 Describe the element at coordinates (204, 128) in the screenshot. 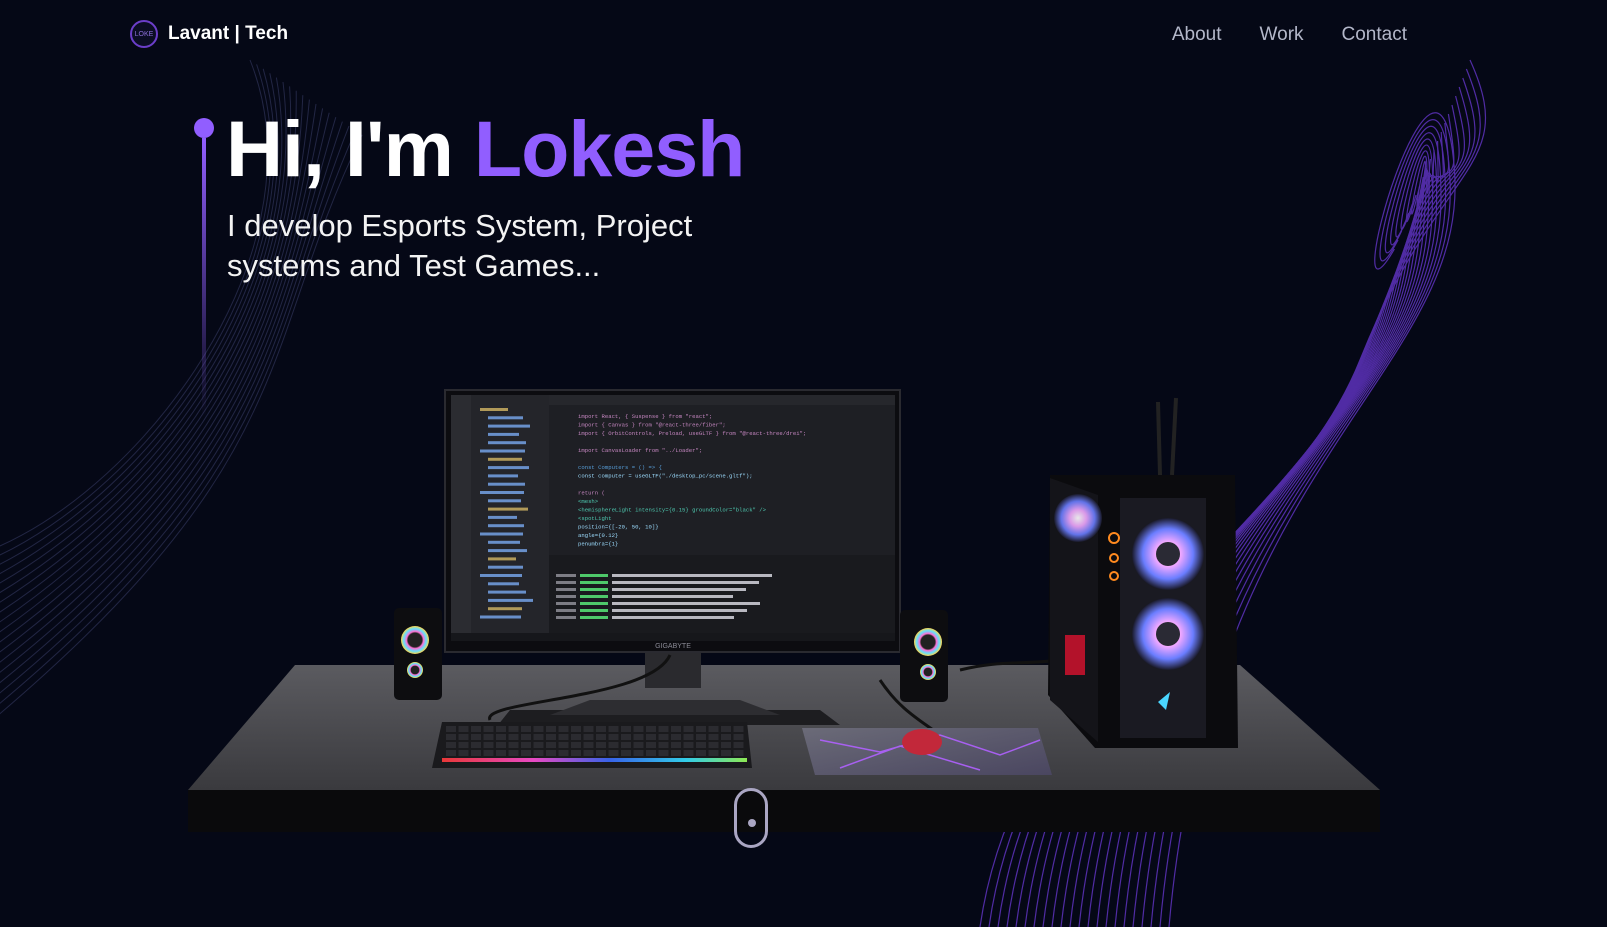

I see `hero-accent-dot` at that location.